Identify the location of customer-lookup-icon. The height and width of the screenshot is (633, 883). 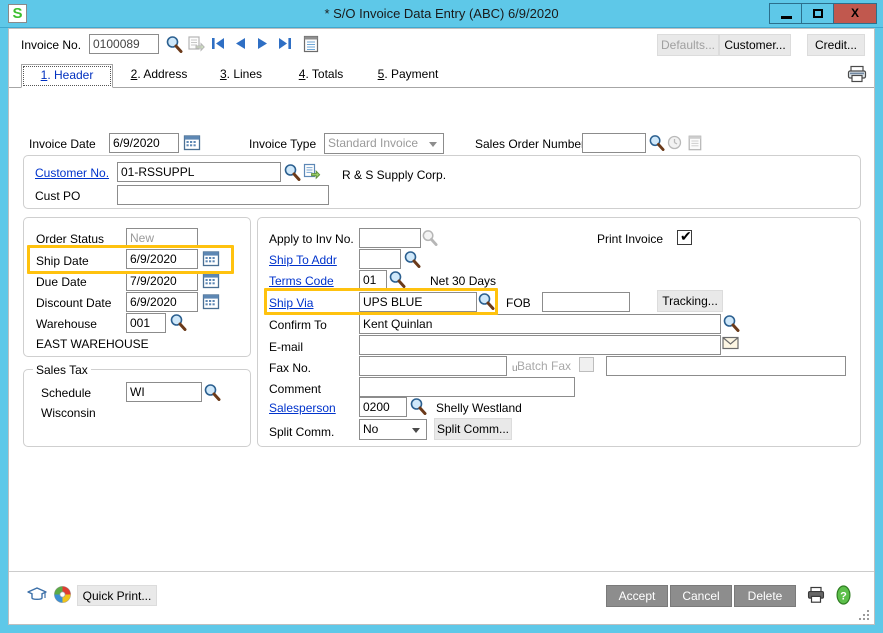
(292, 172).